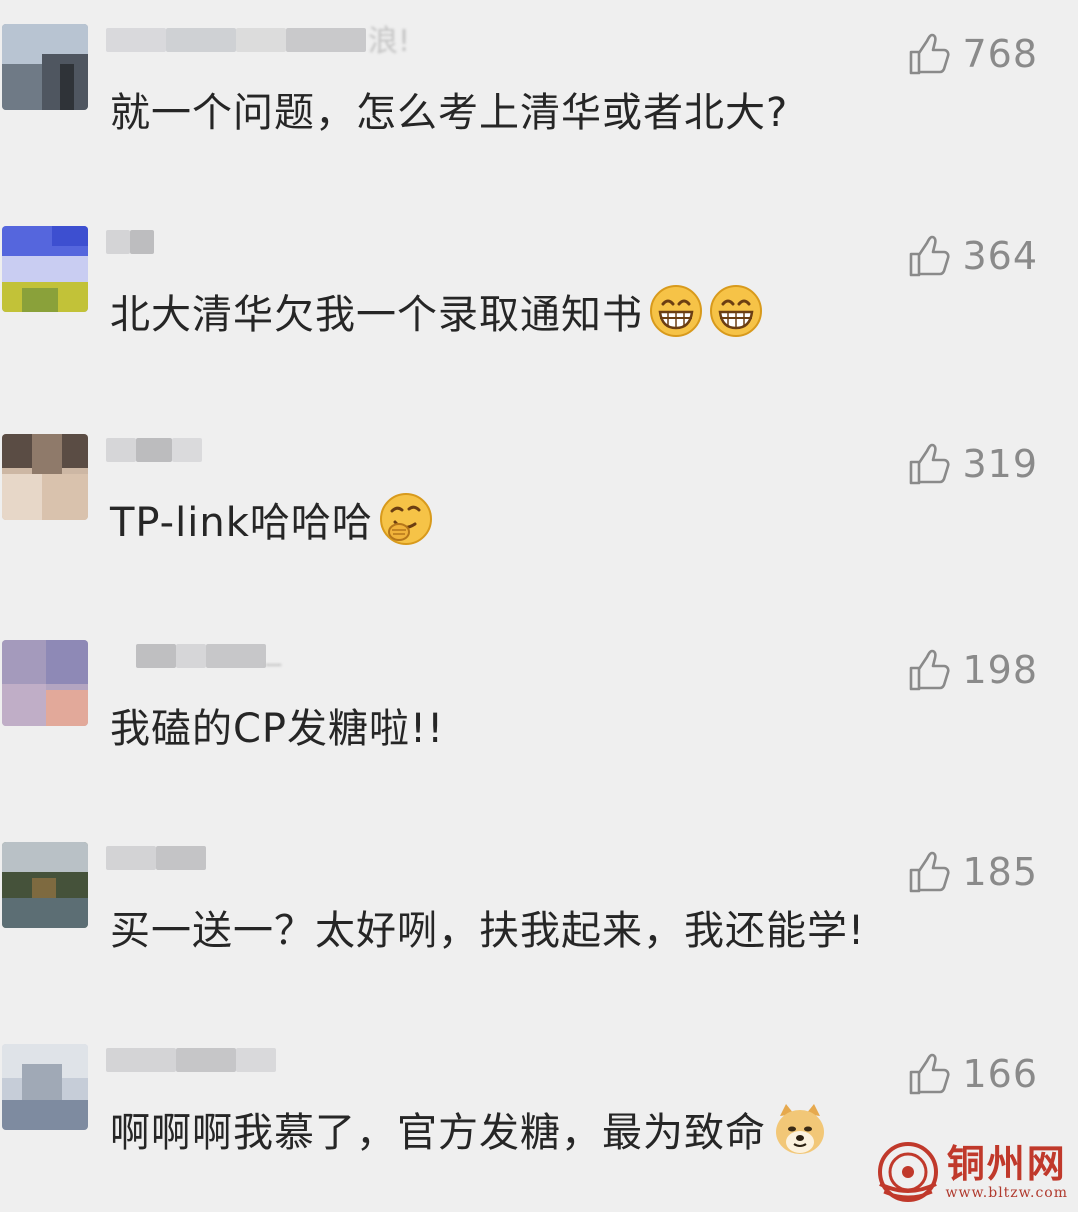 This screenshot has width=1078, height=1212. What do you see at coordinates (488, 931) in the screenshot?
I see `comment-text-content: 买一送一？太好咧，扶我起来，我还能学!` at bounding box center [488, 931].